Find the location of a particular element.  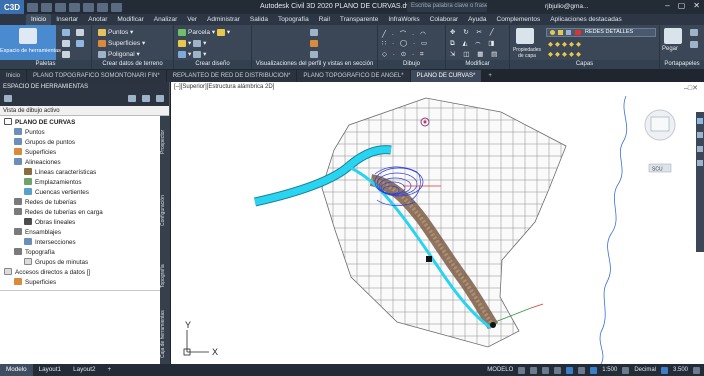

tab-ver: Ver is located at coordinates (192, 19).